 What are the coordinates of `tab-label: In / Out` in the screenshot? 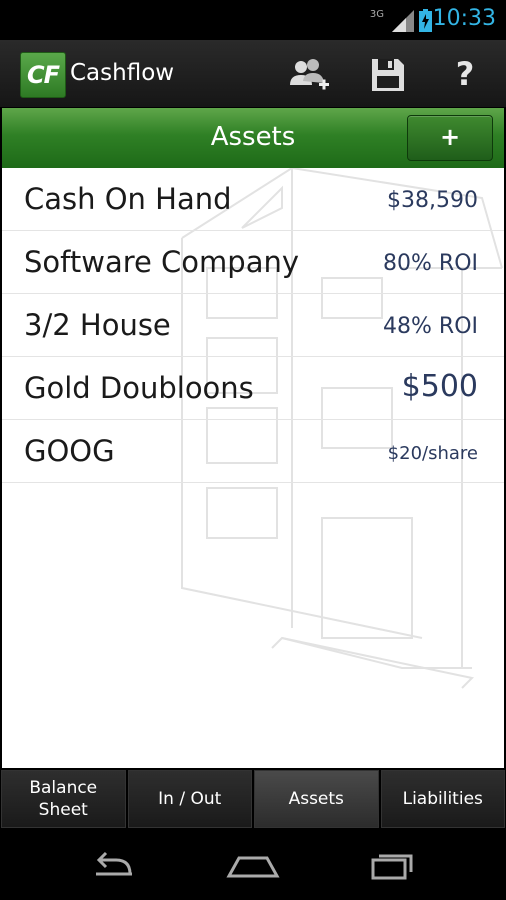 It's located at (190, 799).